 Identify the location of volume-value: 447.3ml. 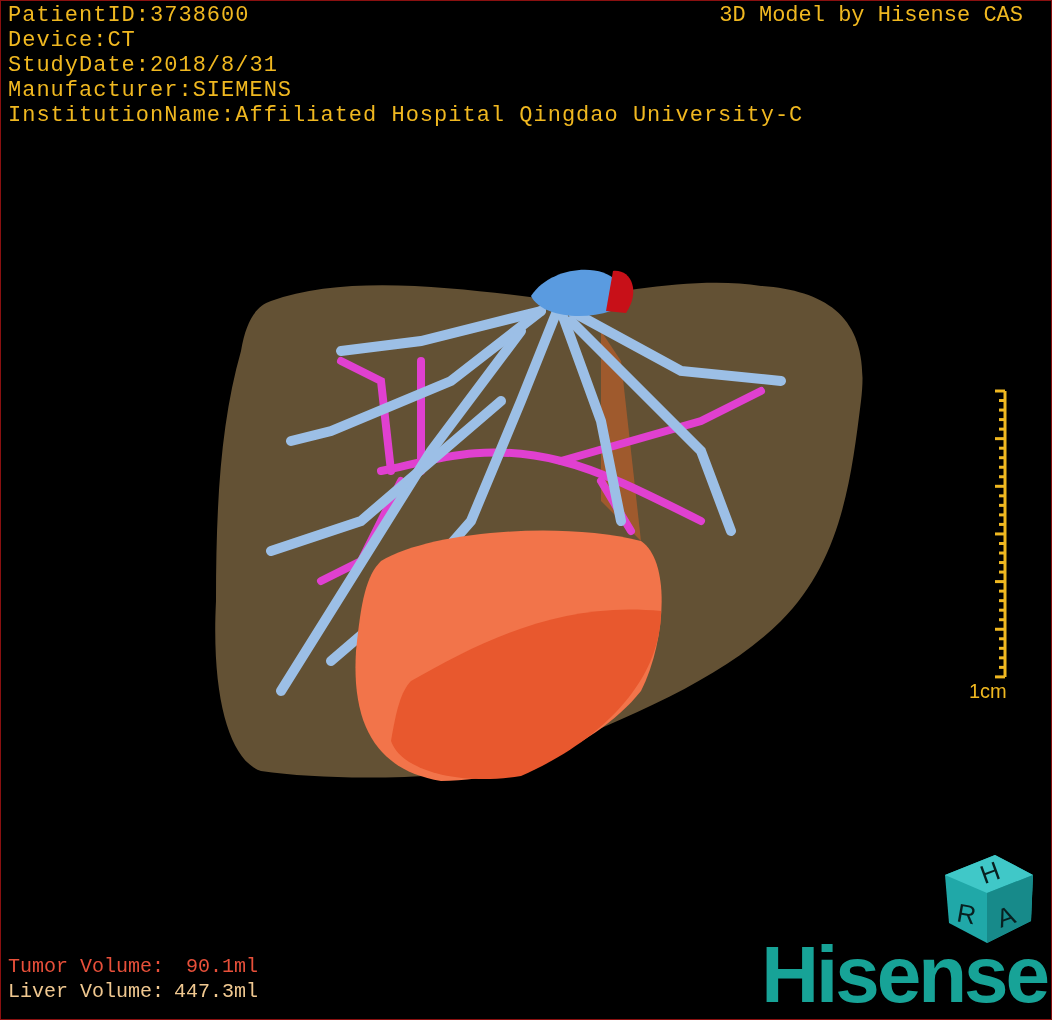
(216, 991).